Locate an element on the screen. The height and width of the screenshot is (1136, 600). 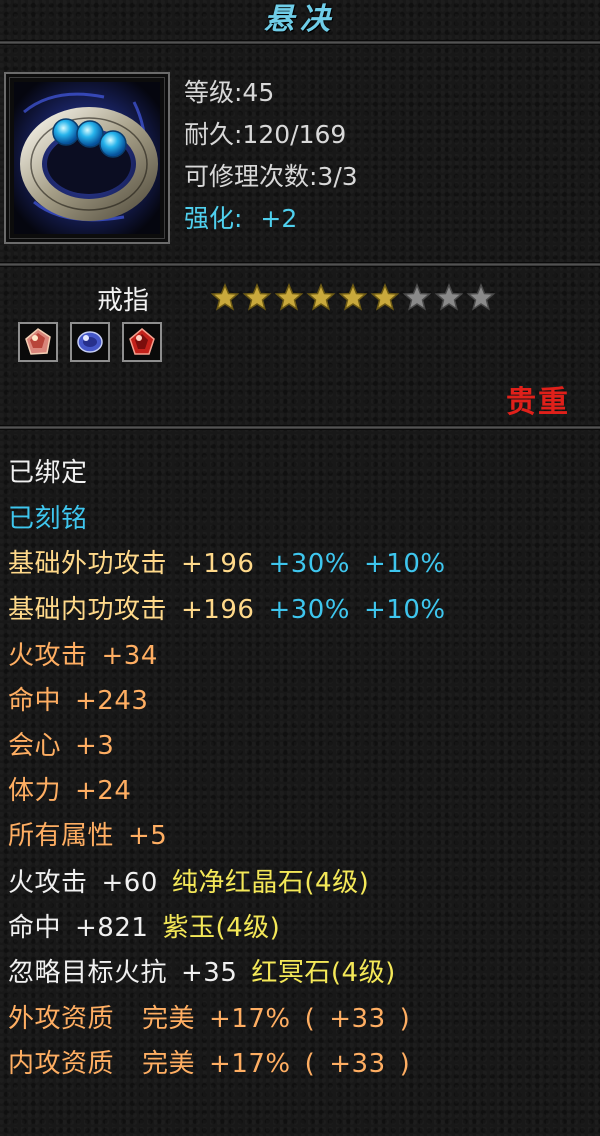
stat-value: +821 is located at coordinates (112, 928).